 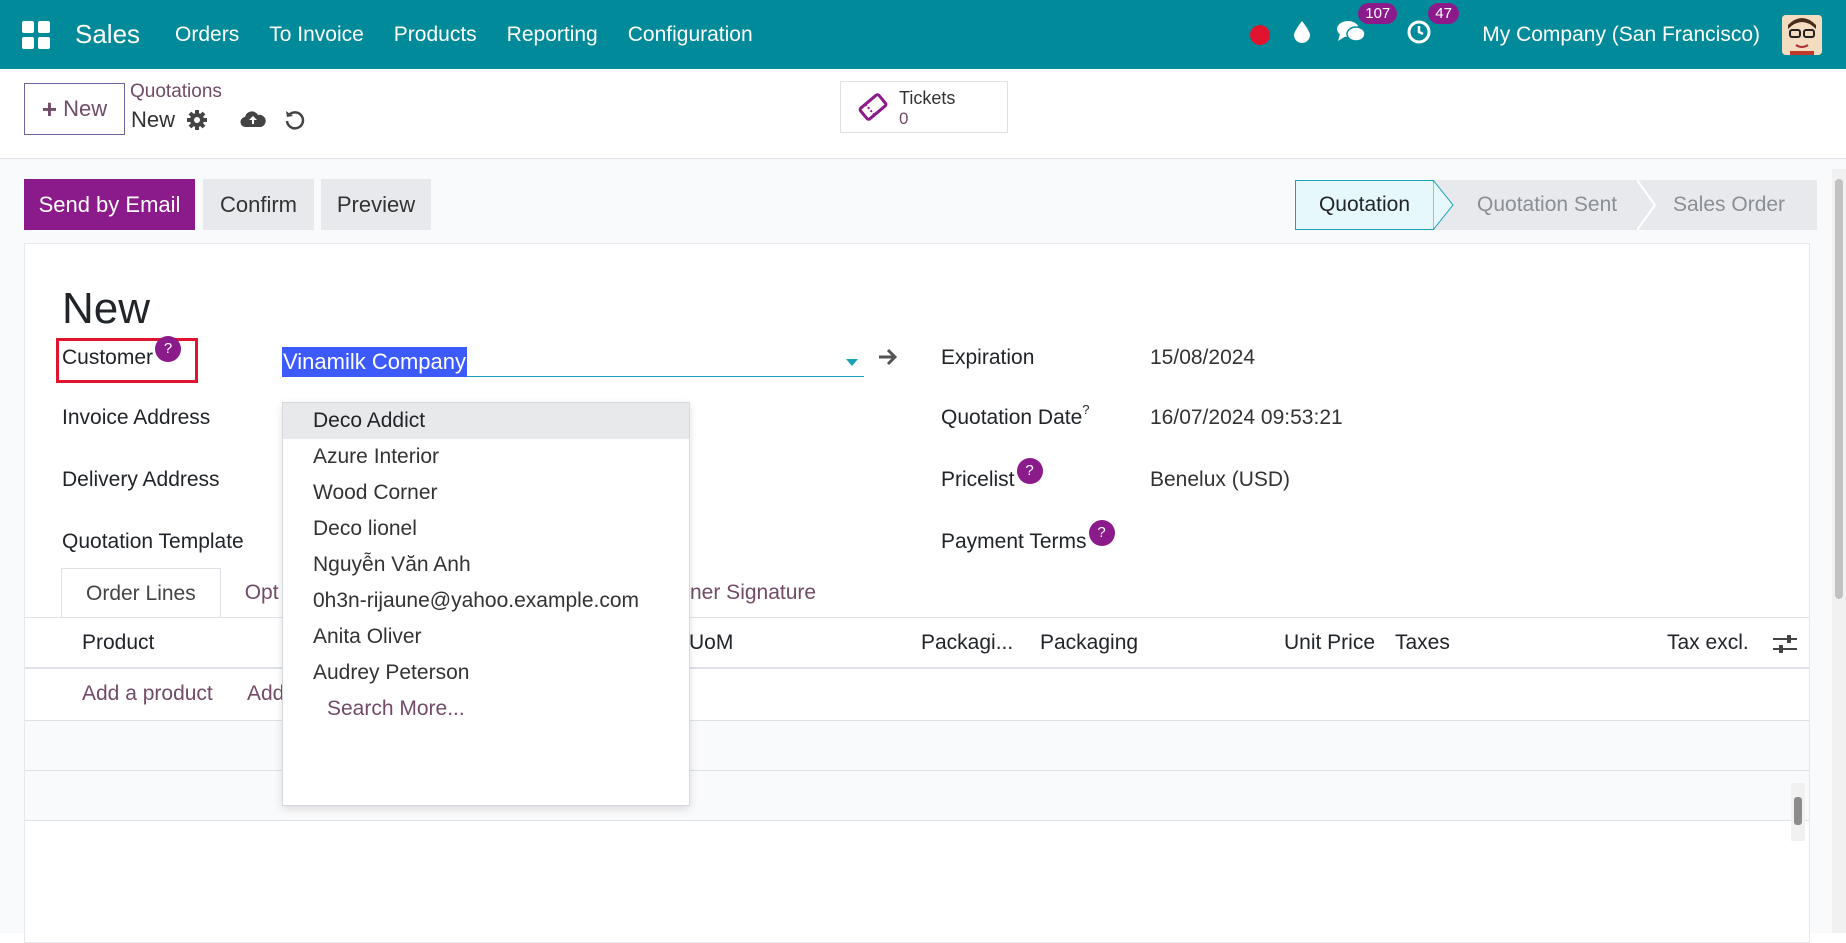 I want to click on add-product-link: Add a product, so click(x=147, y=694).